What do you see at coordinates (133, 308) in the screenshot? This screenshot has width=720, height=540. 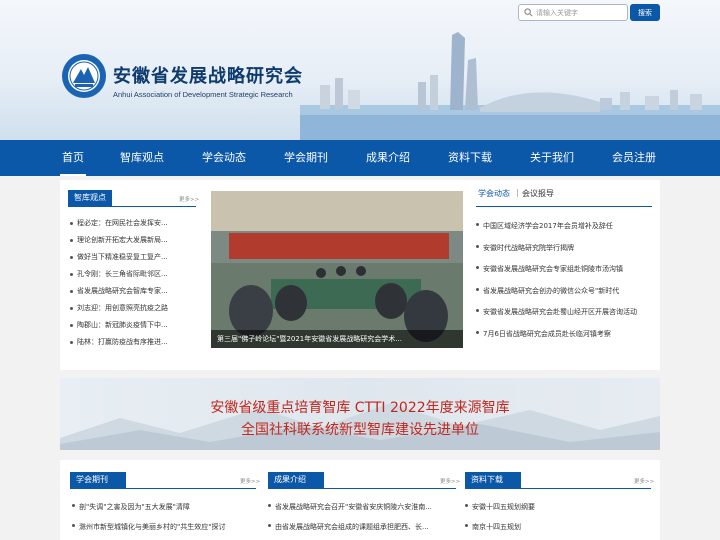 I see `list-item: 刘志迎：用创意照亮抗疫之路` at bounding box center [133, 308].